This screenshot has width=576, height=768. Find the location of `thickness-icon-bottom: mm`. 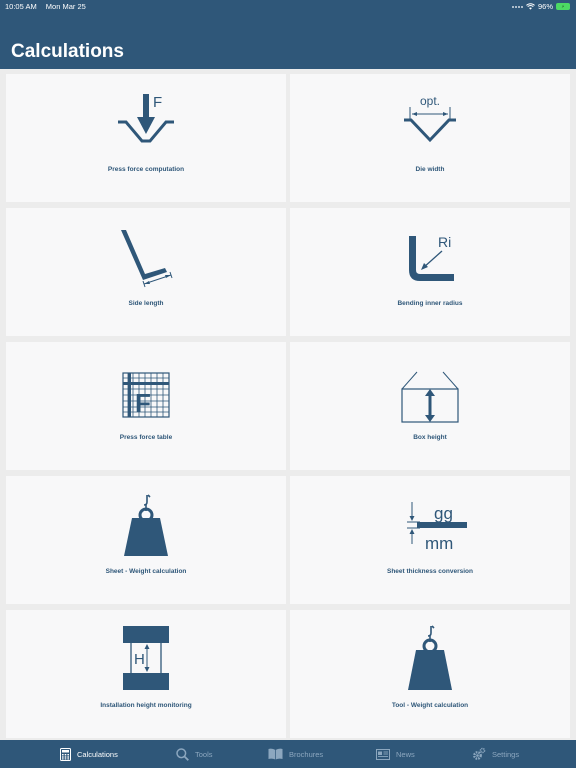

thickness-icon-bottom: mm is located at coordinates (439, 543).